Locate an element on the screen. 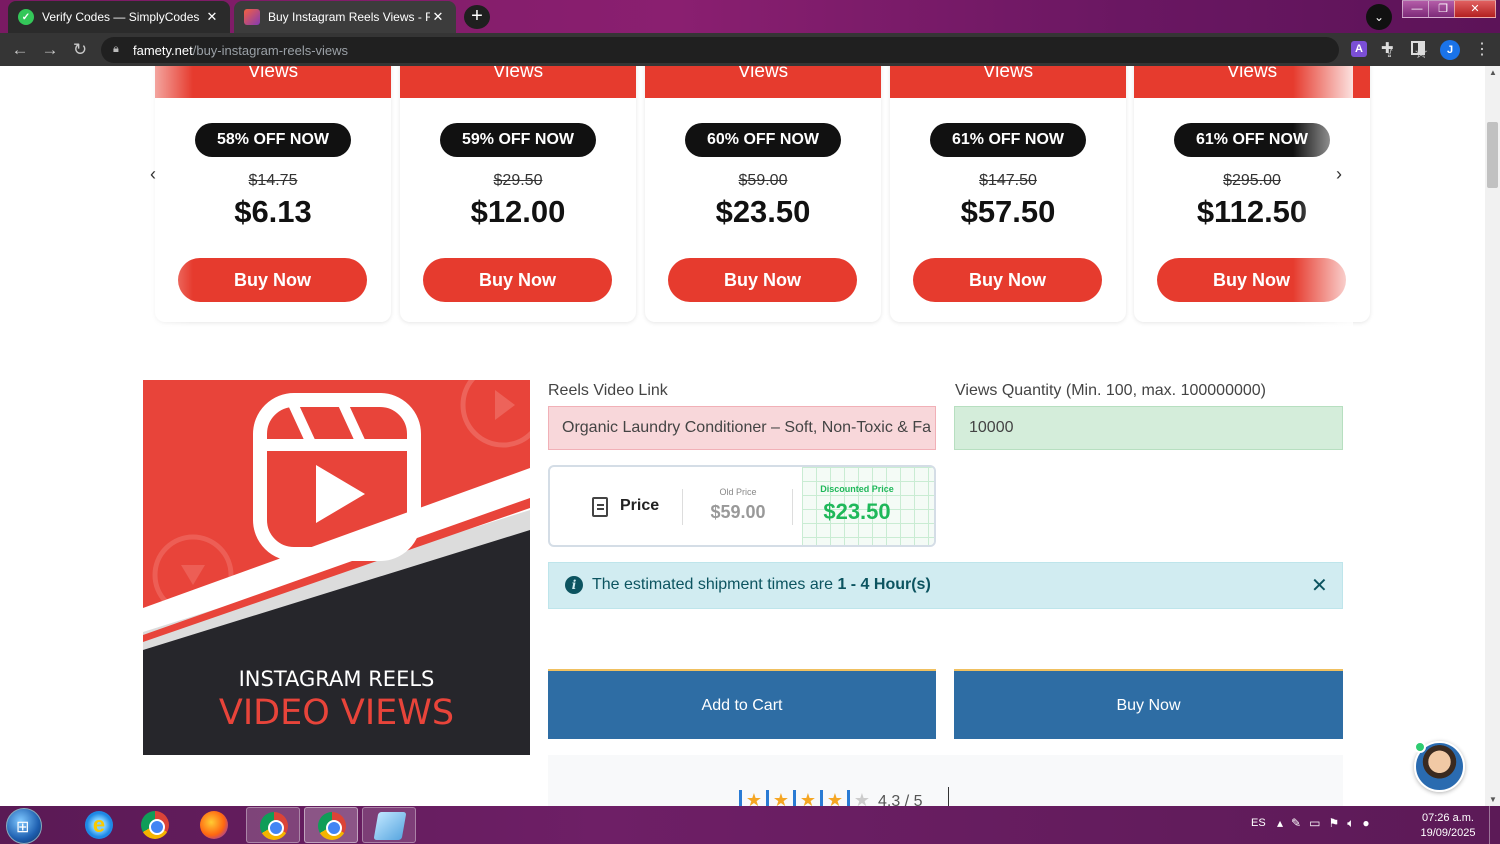 The image size is (1500, 844). carousel-prev-chevron-icon: ‹ is located at coordinates (153, 174).